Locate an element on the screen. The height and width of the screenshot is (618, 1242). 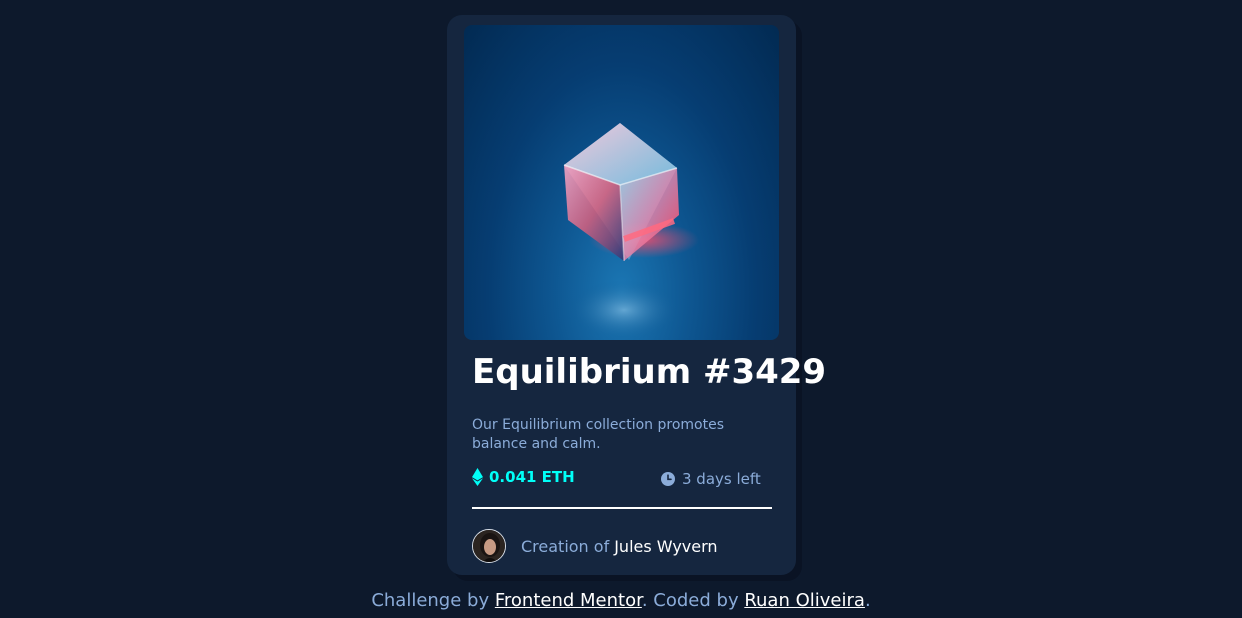
attribution-text-2: . Coded by is located at coordinates (690, 600).